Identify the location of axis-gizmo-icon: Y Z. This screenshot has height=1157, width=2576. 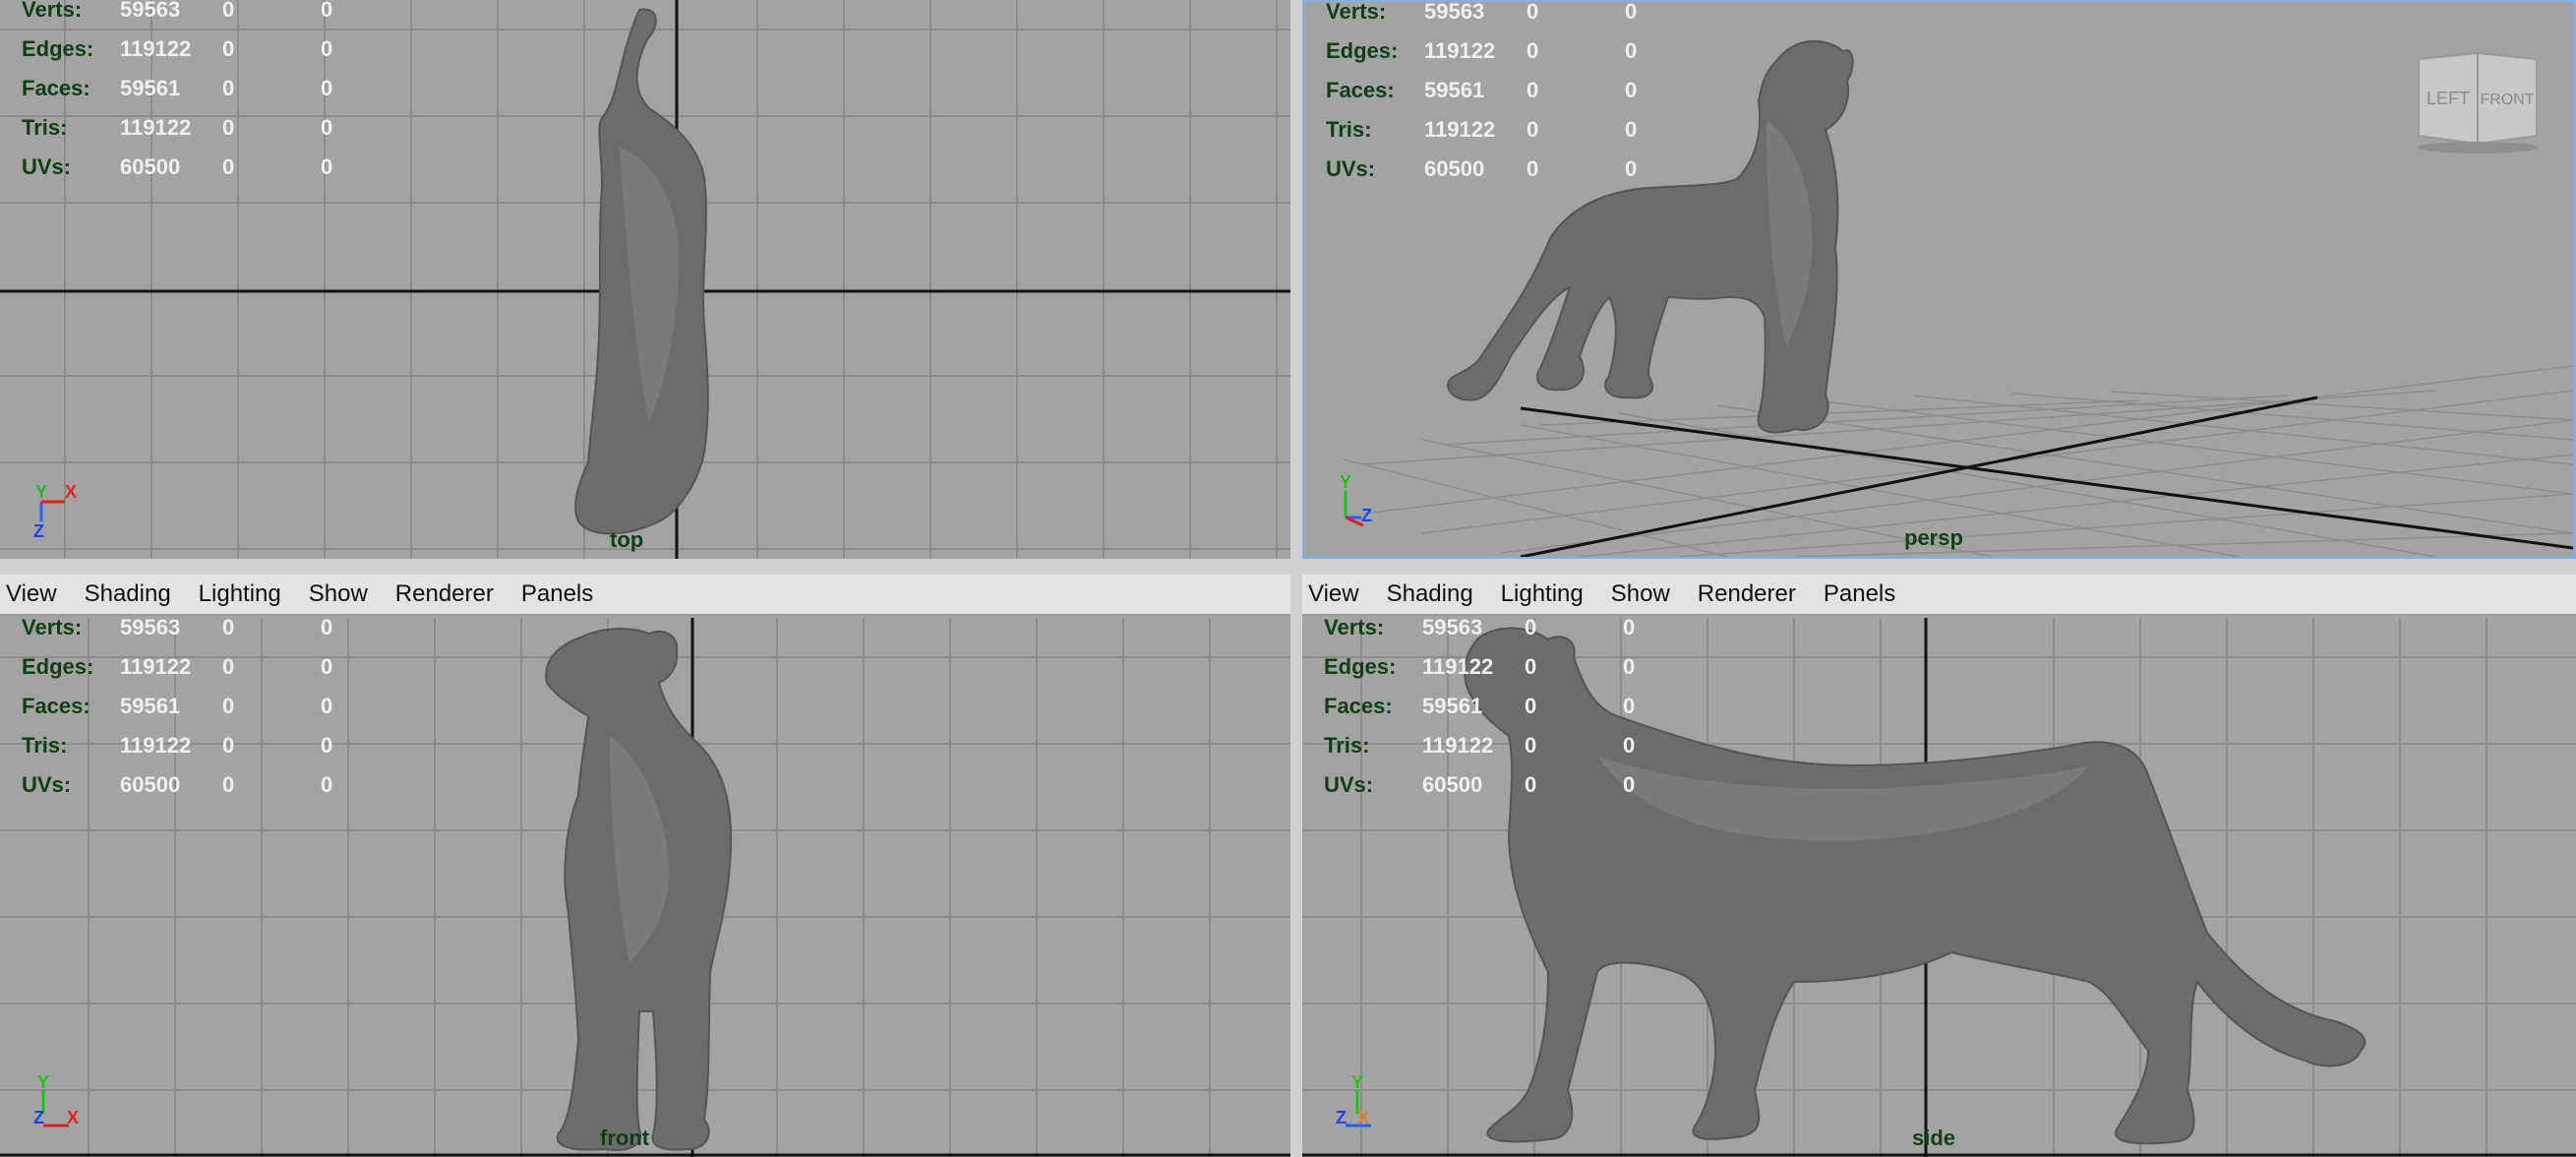
(1356, 500).